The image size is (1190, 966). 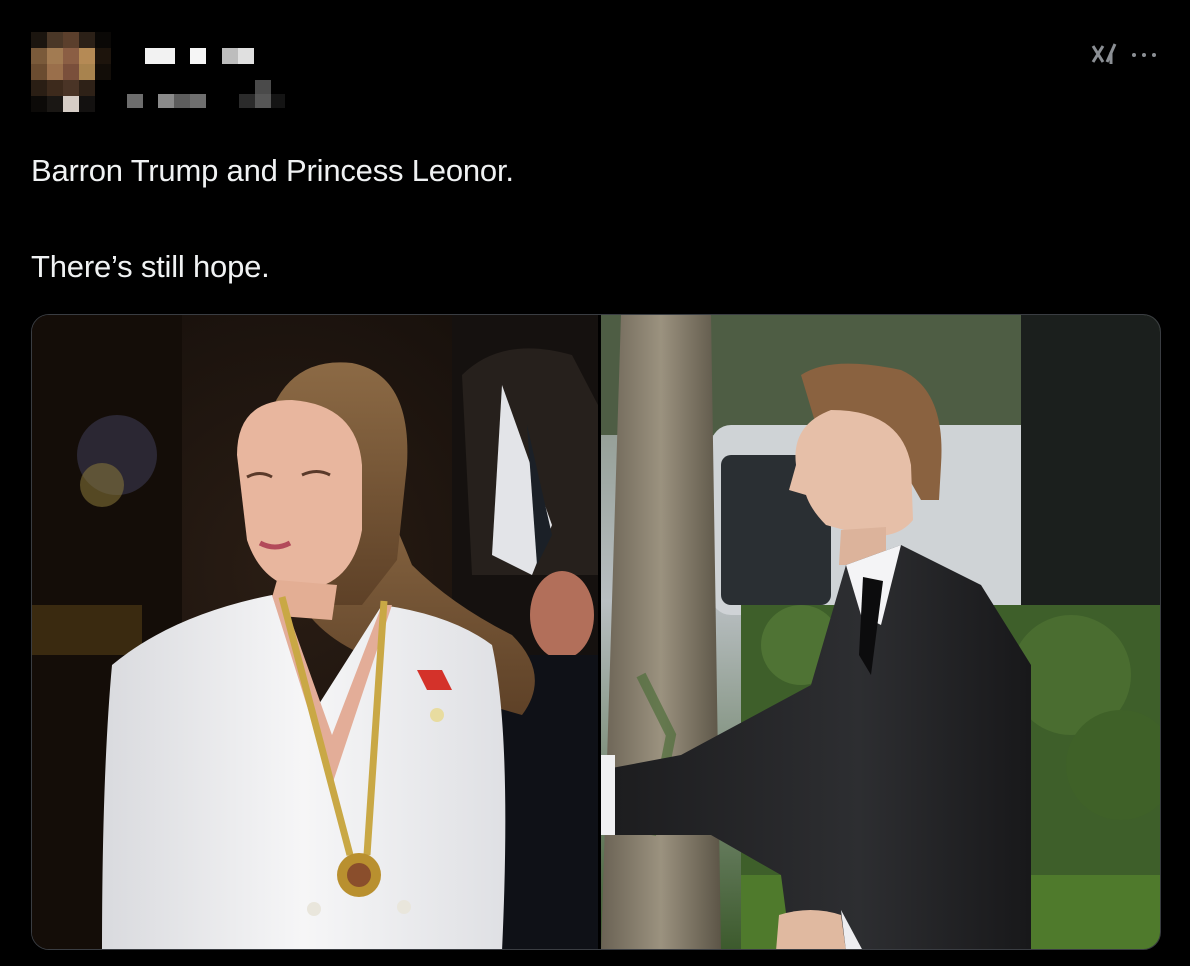 I want to click on post-text-line-1: Barron Trump and Princess Leonor., so click(x=272, y=170).